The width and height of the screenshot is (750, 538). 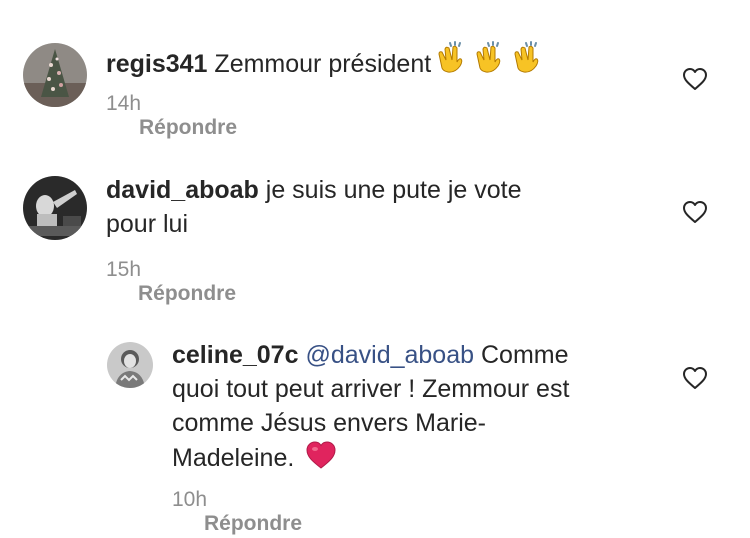 What do you see at coordinates (524, 355) in the screenshot?
I see `comment-body: Comme` at bounding box center [524, 355].